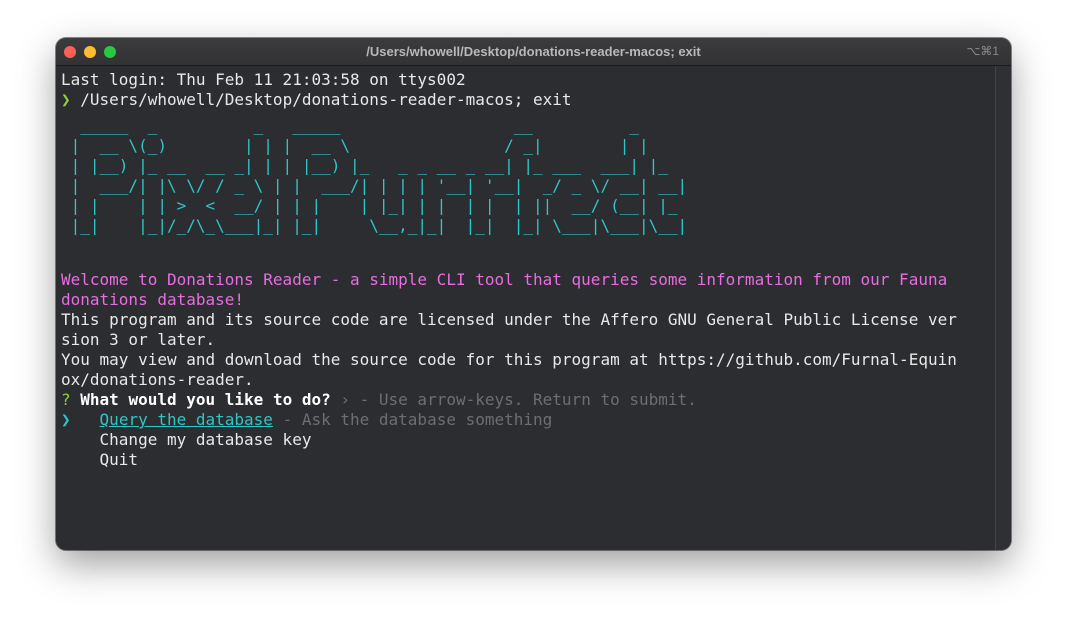 This screenshot has width=1067, height=625. What do you see at coordinates (119, 459) in the screenshot?
I see `option-label-quit: Quit` at bounding box center [119, 459].